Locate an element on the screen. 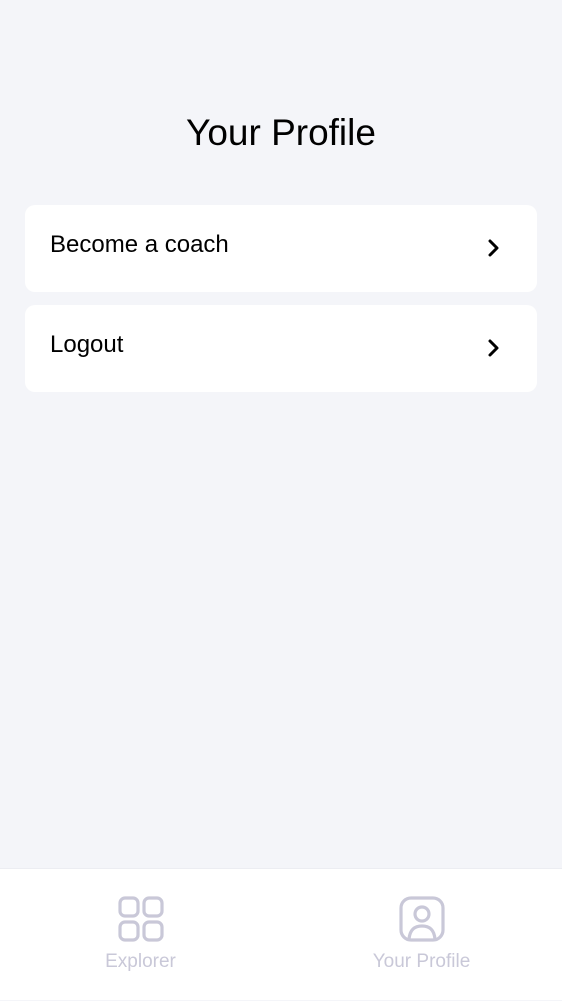 This screenshot has width=562, height=1001. logout-button: Logout is located at coordinates (281, 348).